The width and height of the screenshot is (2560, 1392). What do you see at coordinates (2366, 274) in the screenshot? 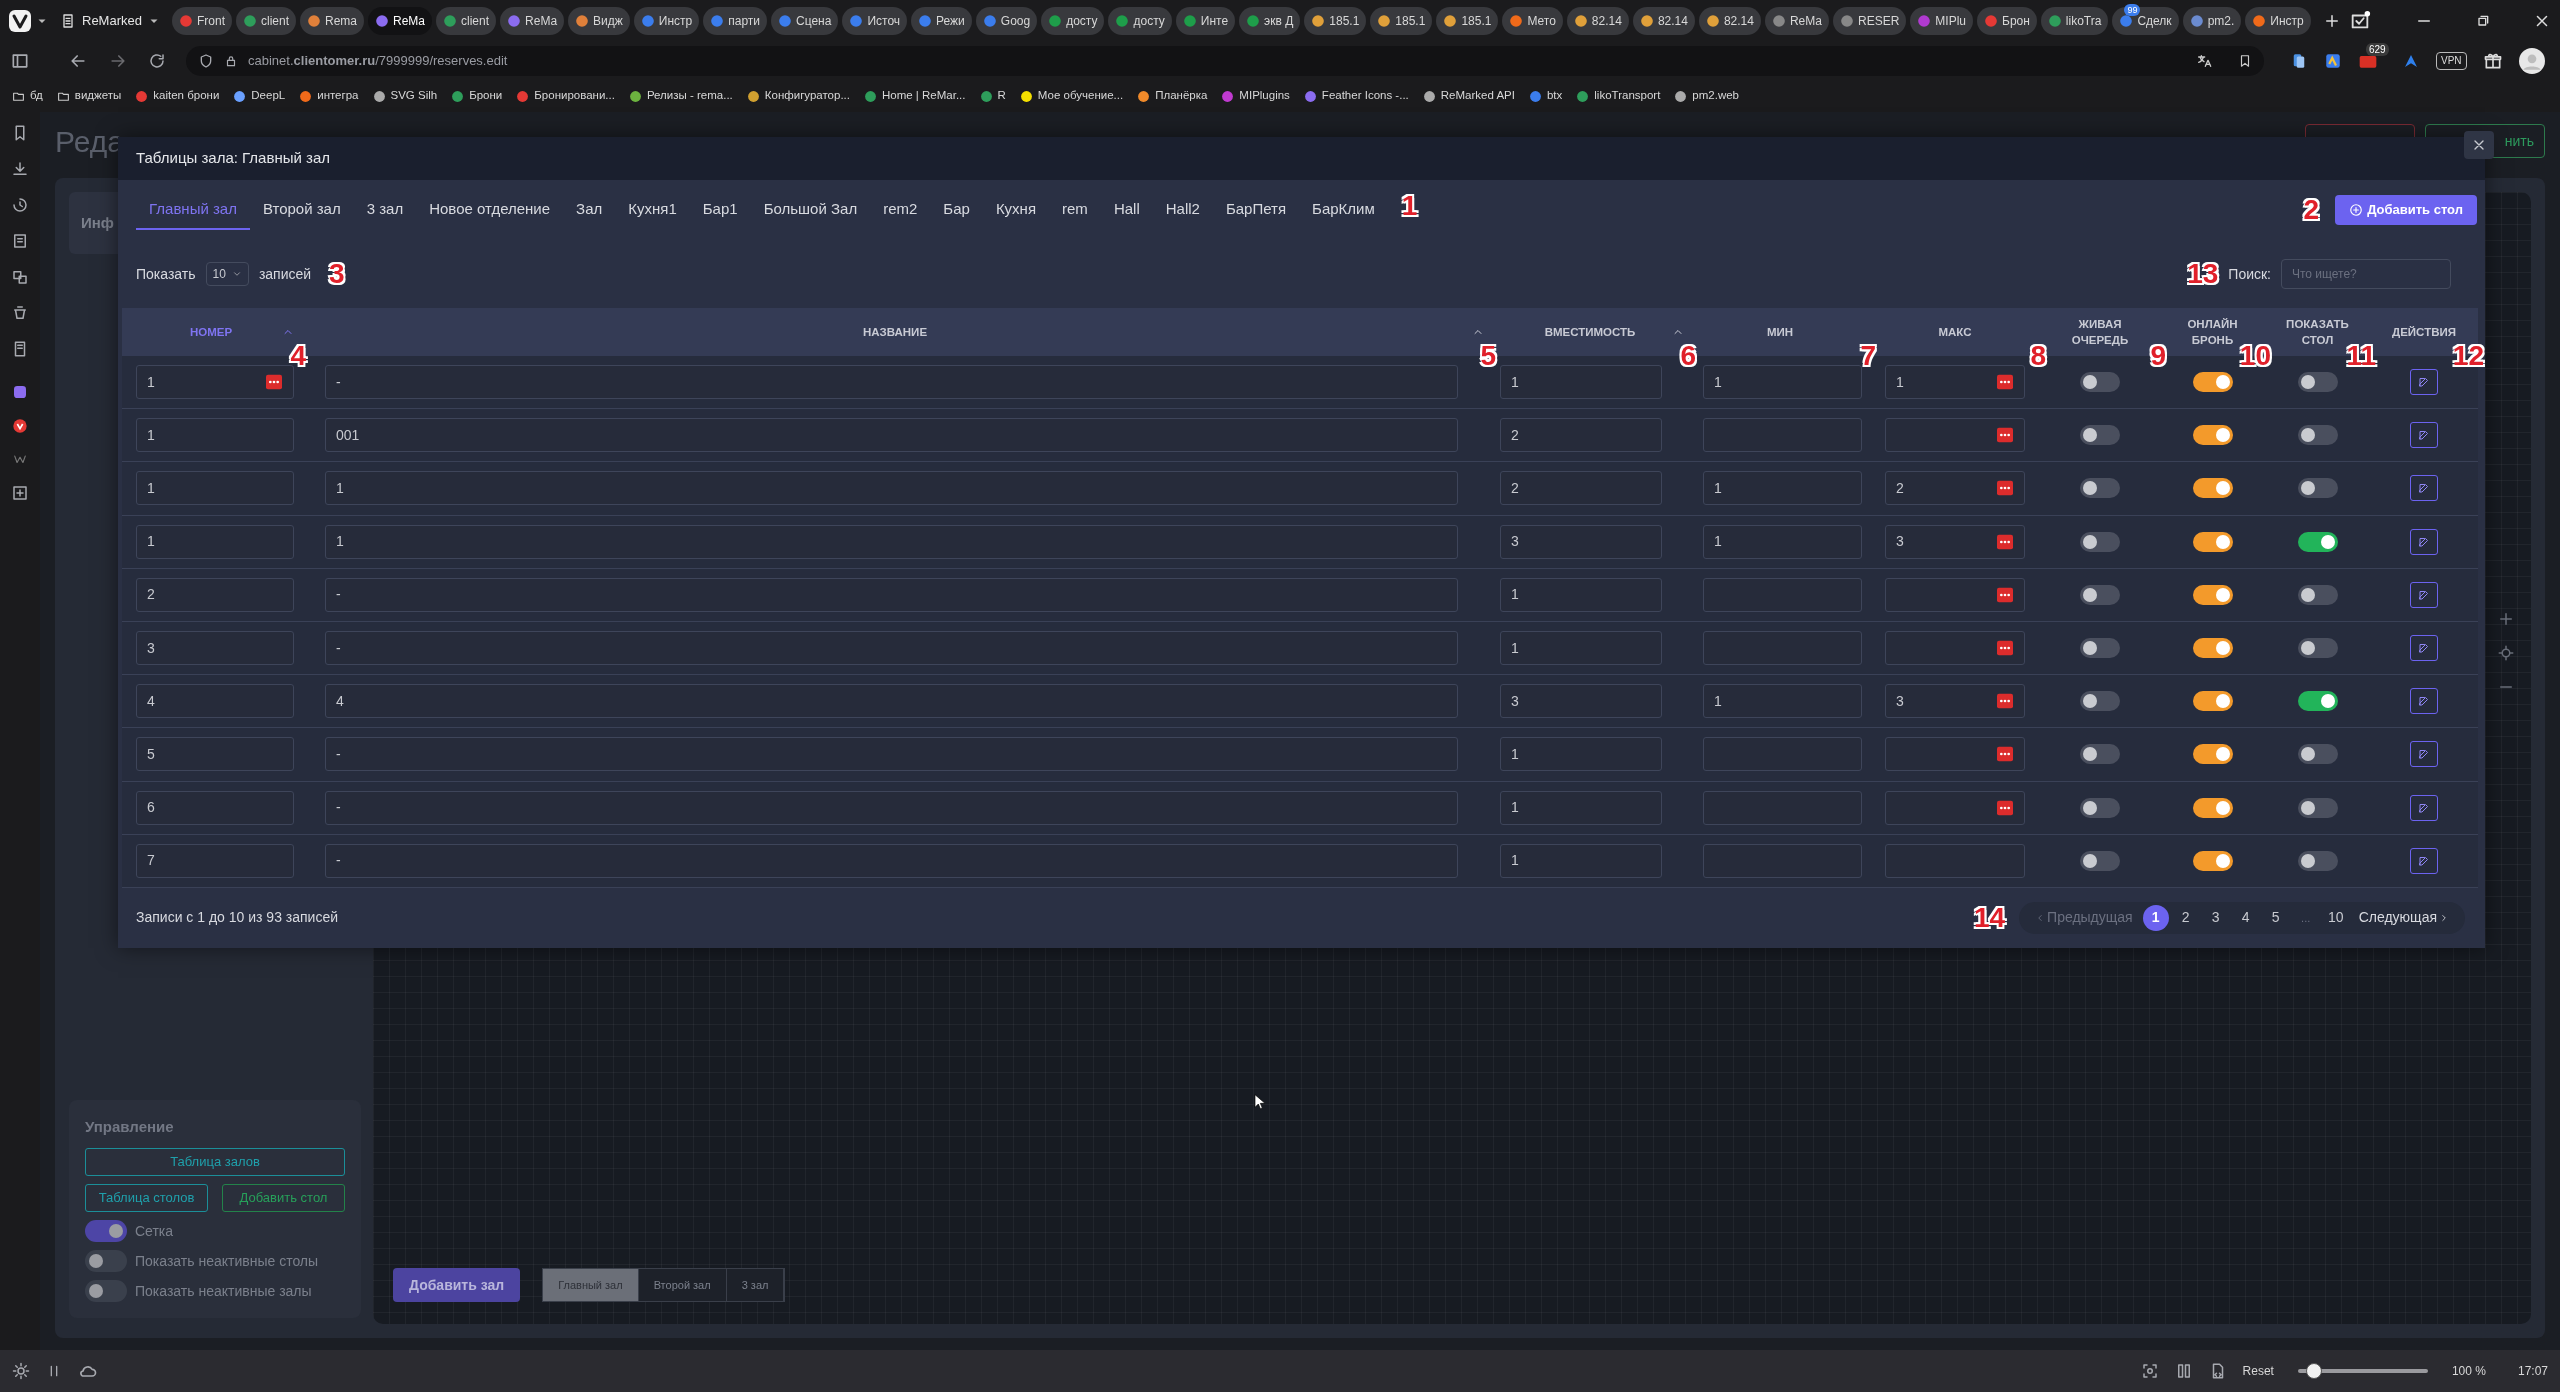
I see `search-field: Что ищете?` at bounding box center [2366, 274].